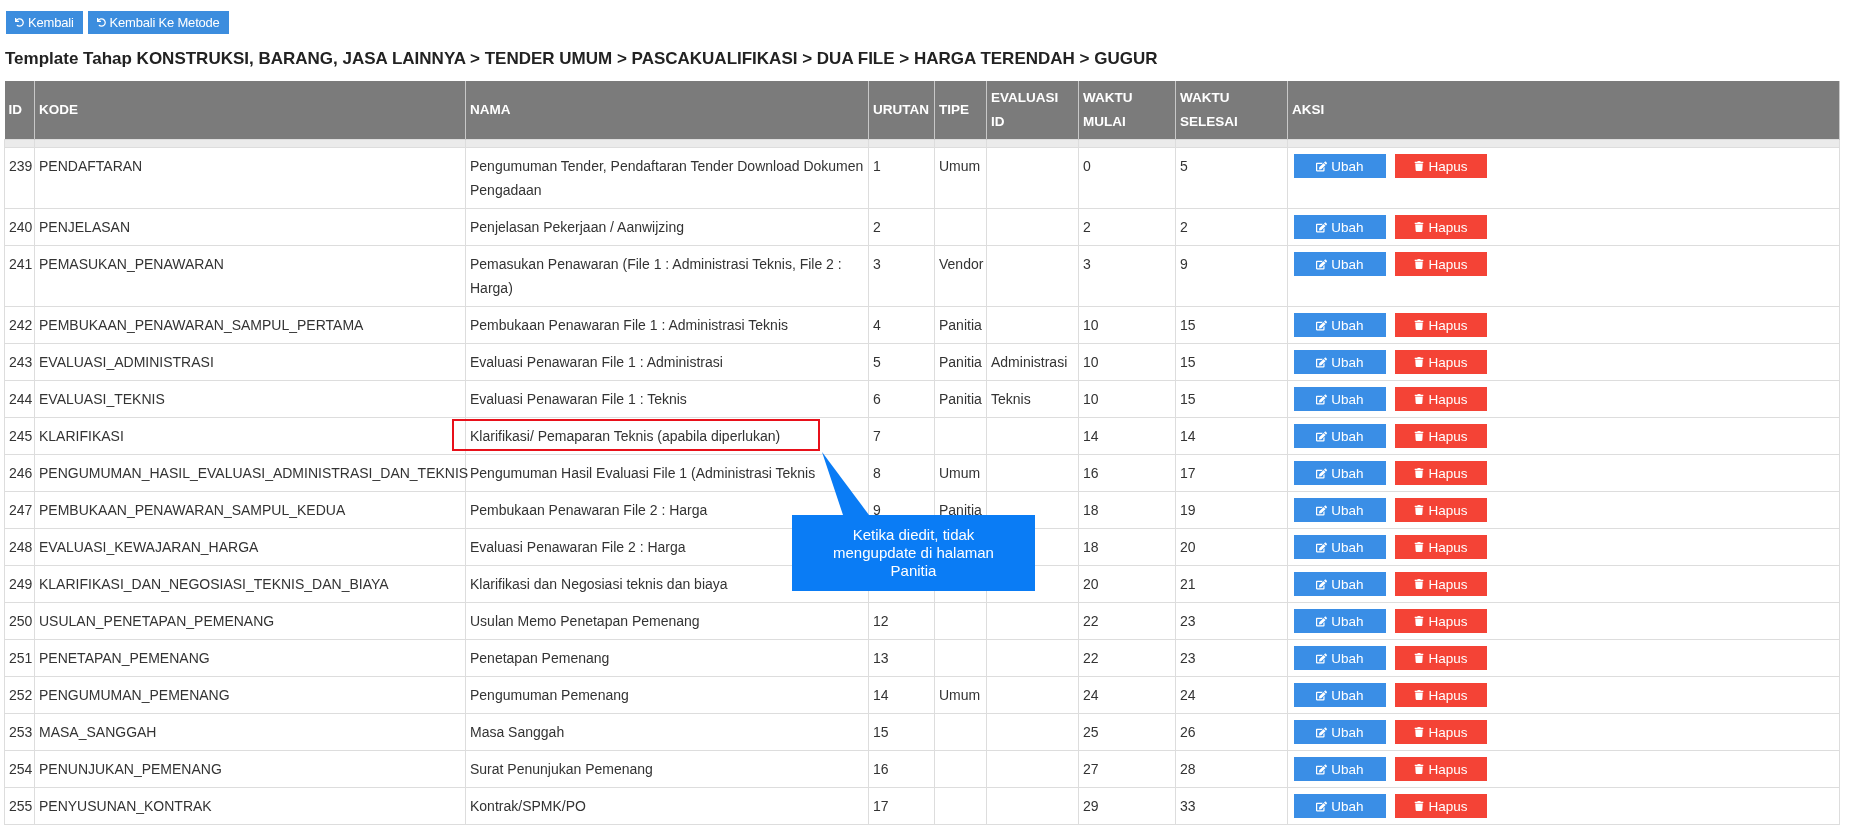  I want to click on start-cell: 27, so click(1127, 769).